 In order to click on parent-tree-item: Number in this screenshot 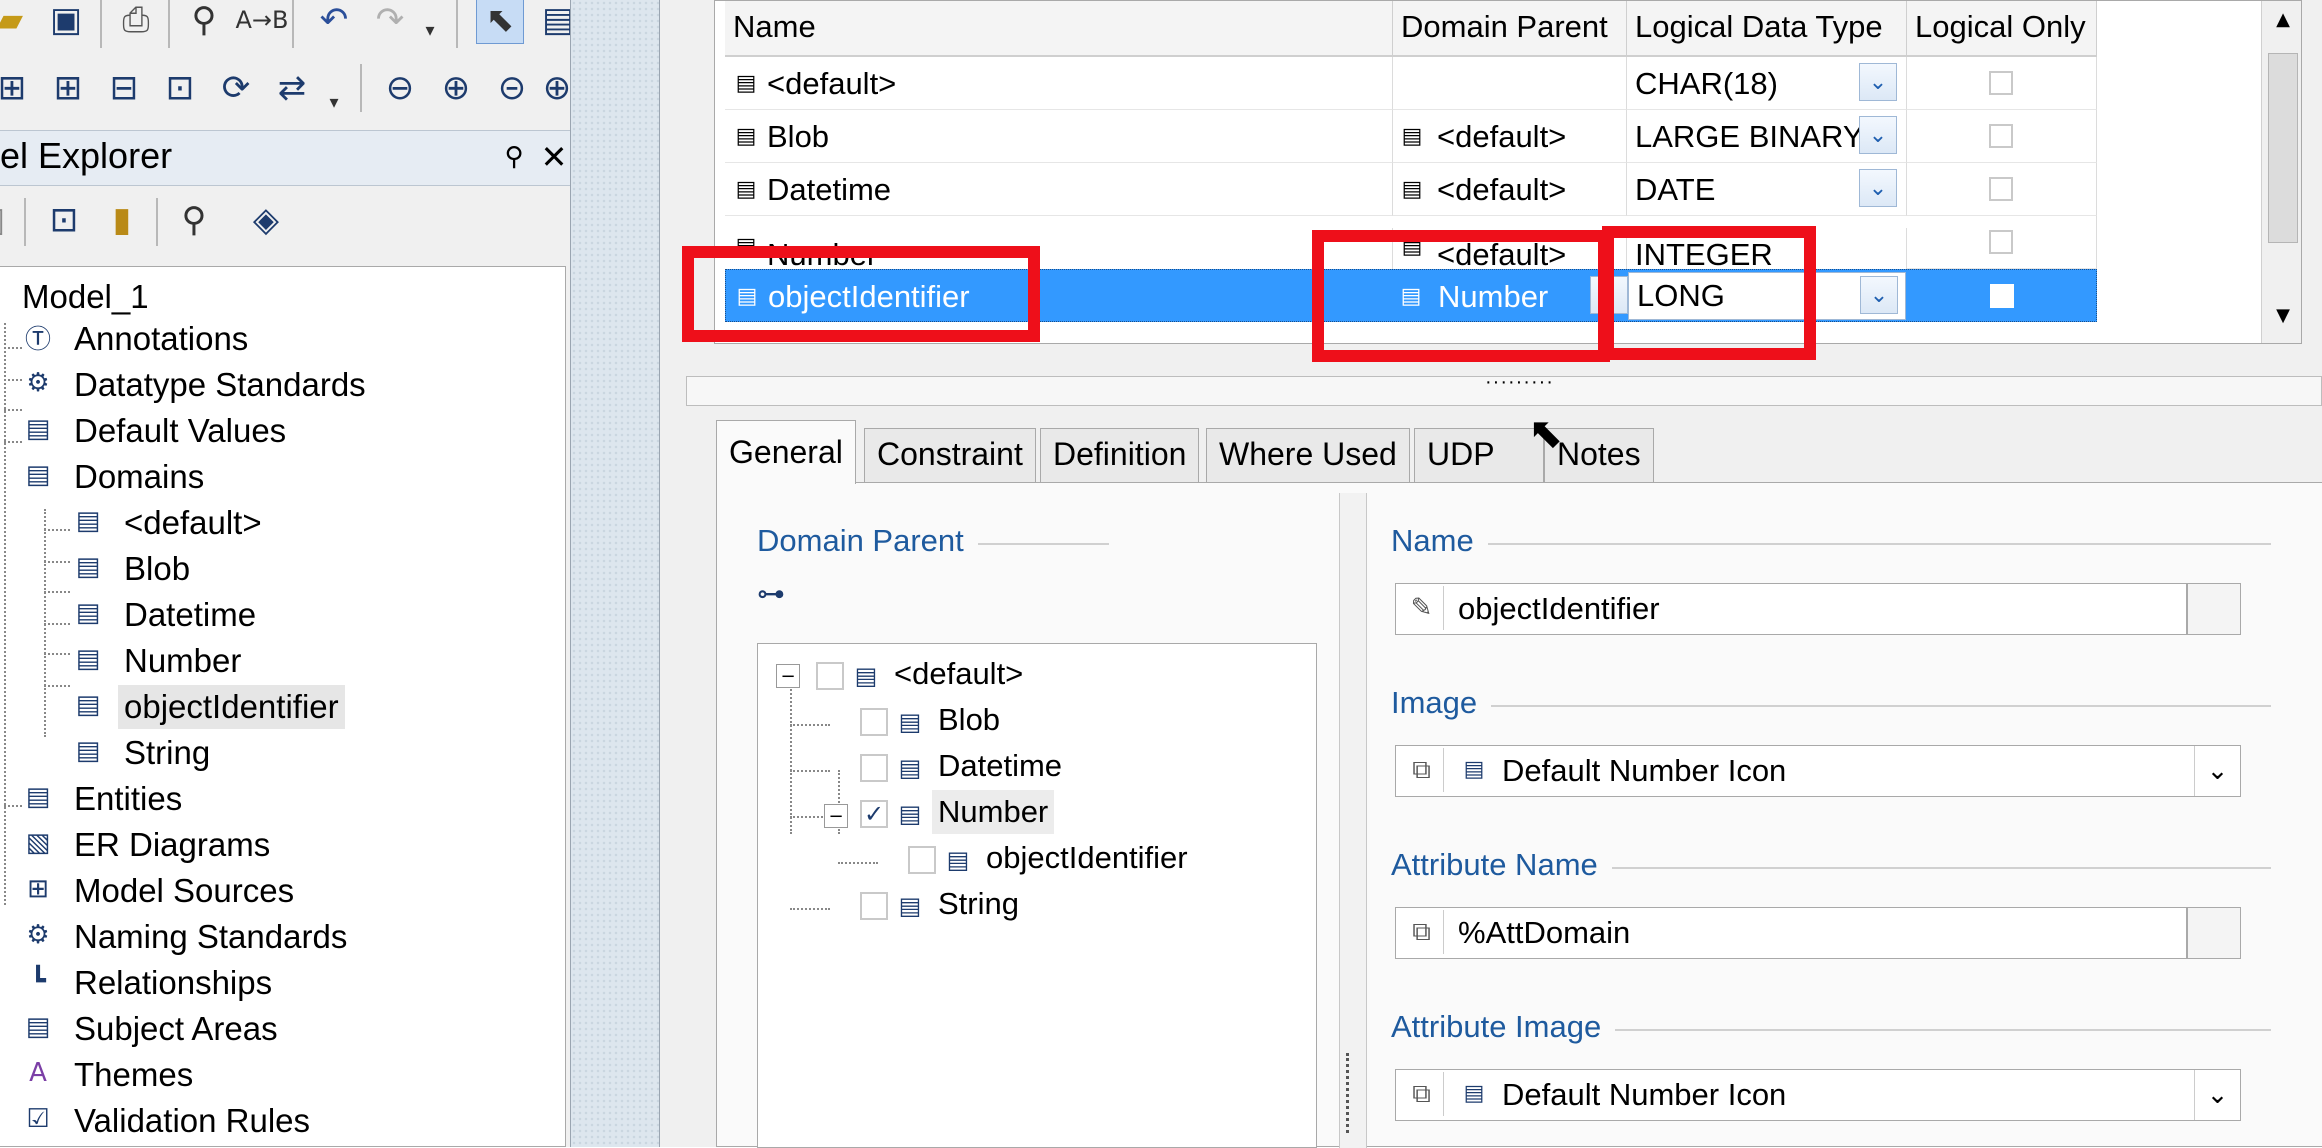, I will do `click(993, 812)`.